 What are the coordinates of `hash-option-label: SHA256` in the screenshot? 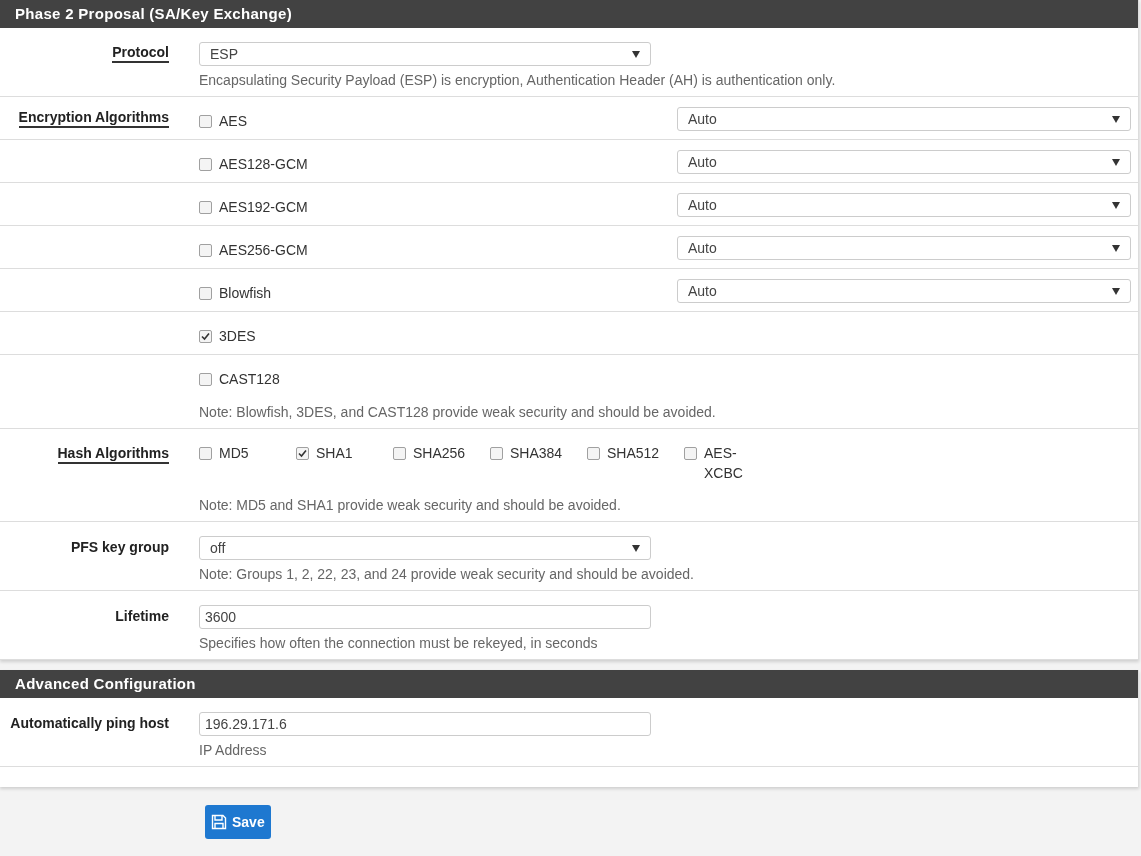 It's located at (439, 453).